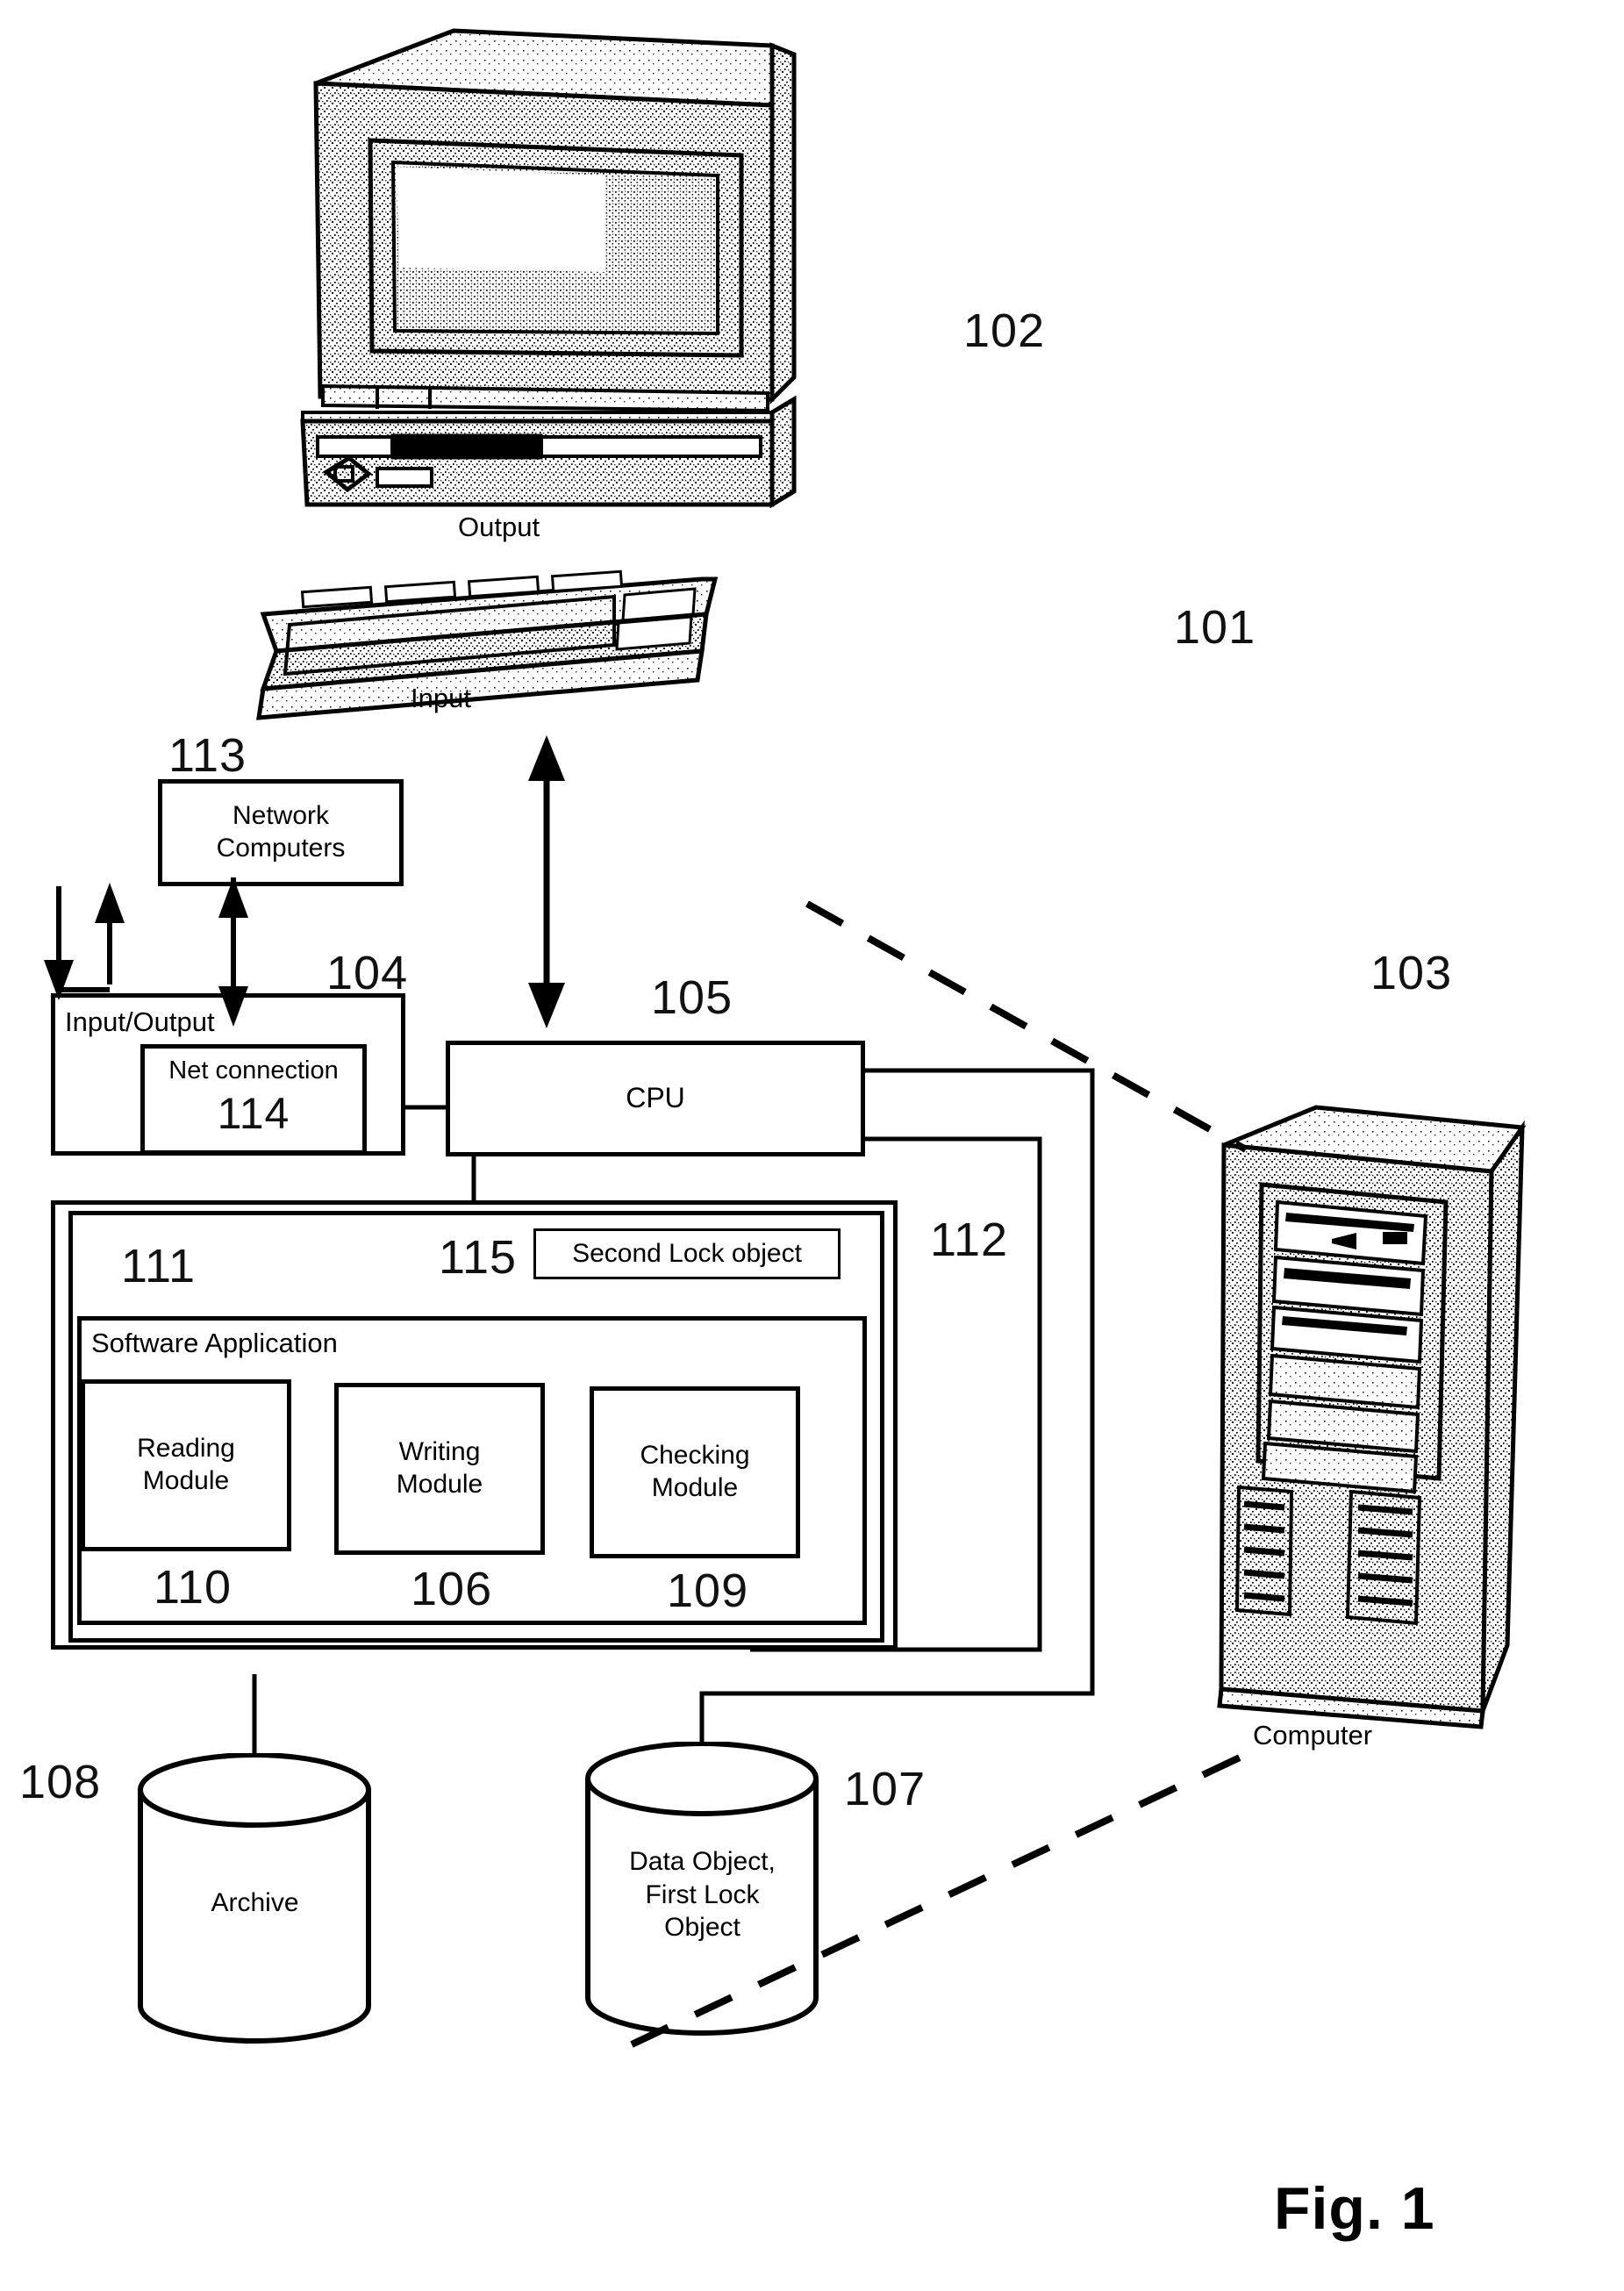  Describe the element at coordinates (479, 1257) in the screenshot. I see `ref-115: 115` at that location.